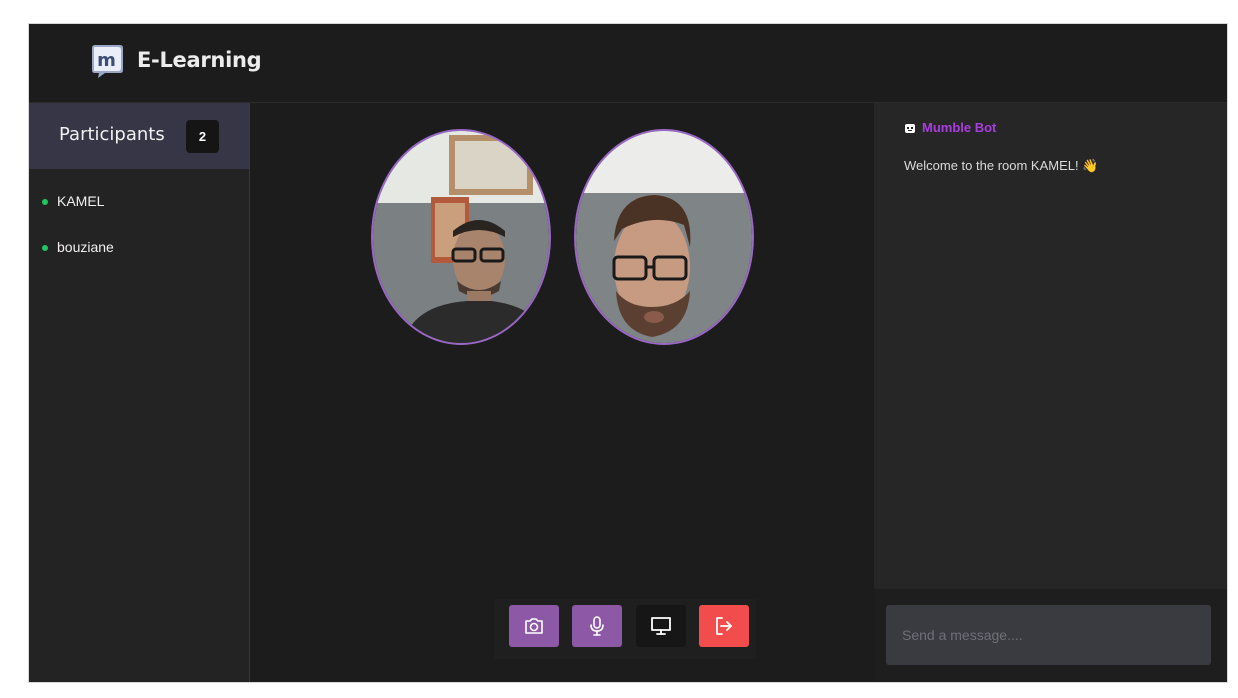 The width and height of the screenshot is (1238, 698). I want to click on participants-count-badge: 2, so click(202, 136).